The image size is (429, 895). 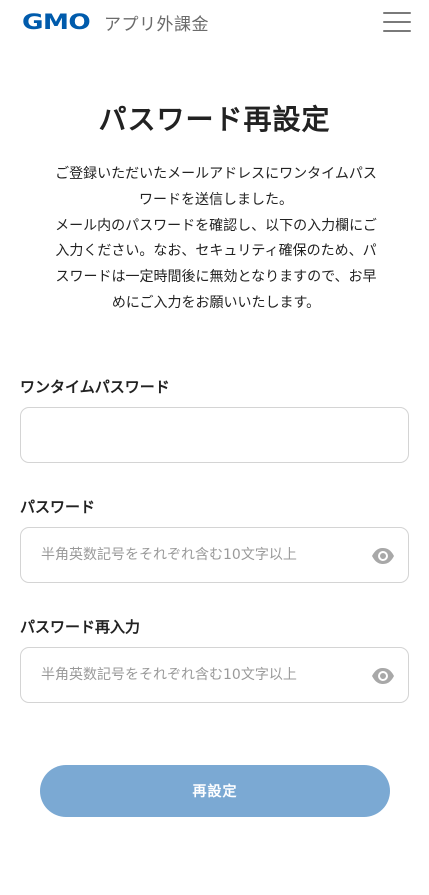 What do you see at coordinates (216, 174) in the screenshot?
I see `instruction-line: ご登録いただいたメールアドレスにワンタイムパス` at bounding box center [216, 174].